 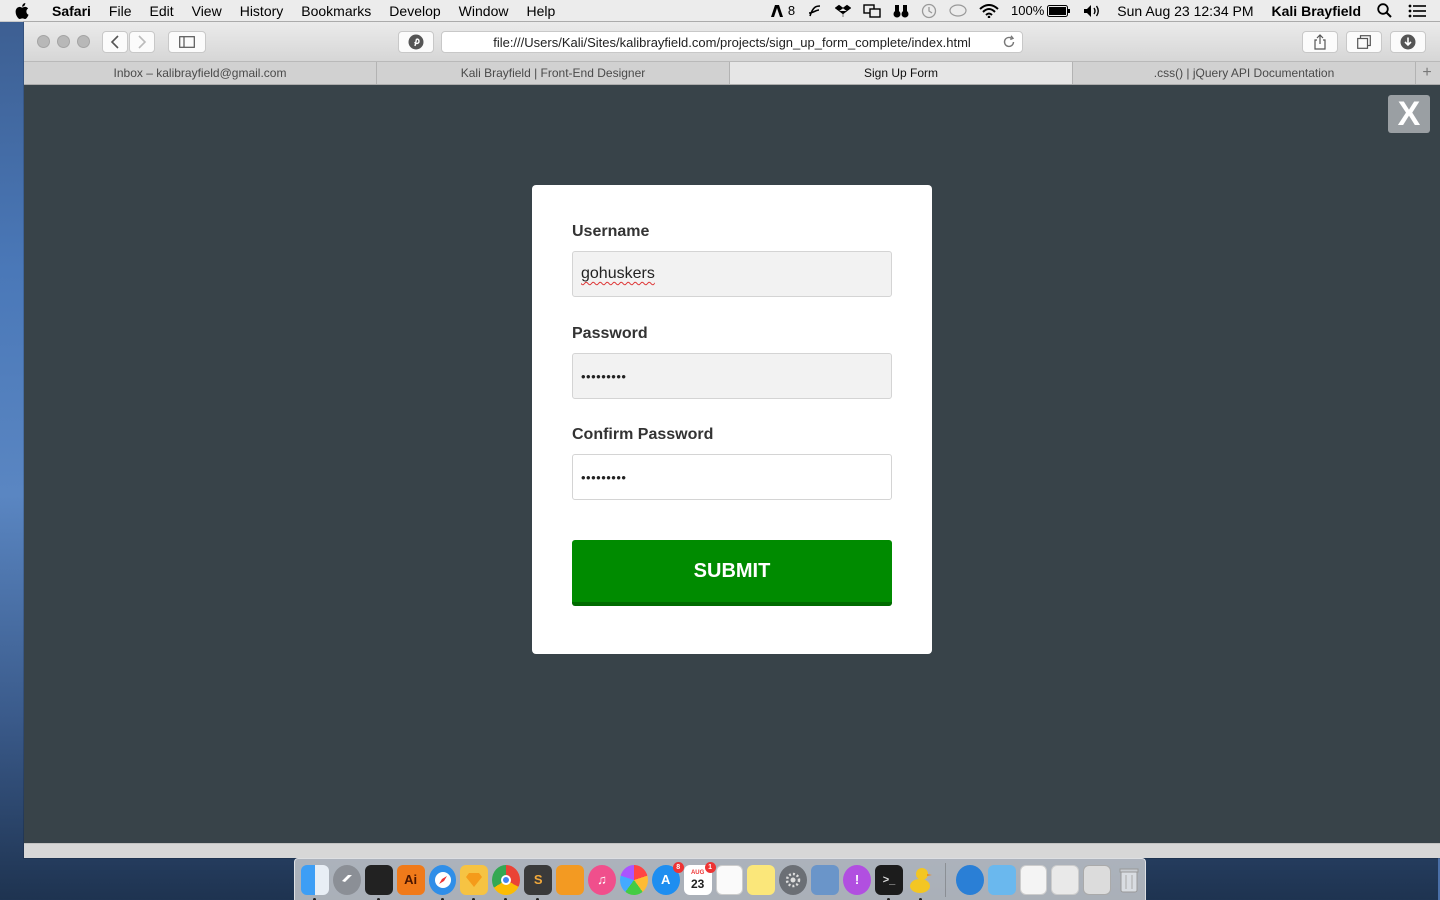 I want to click on back-button, so click(x=115, y=42).